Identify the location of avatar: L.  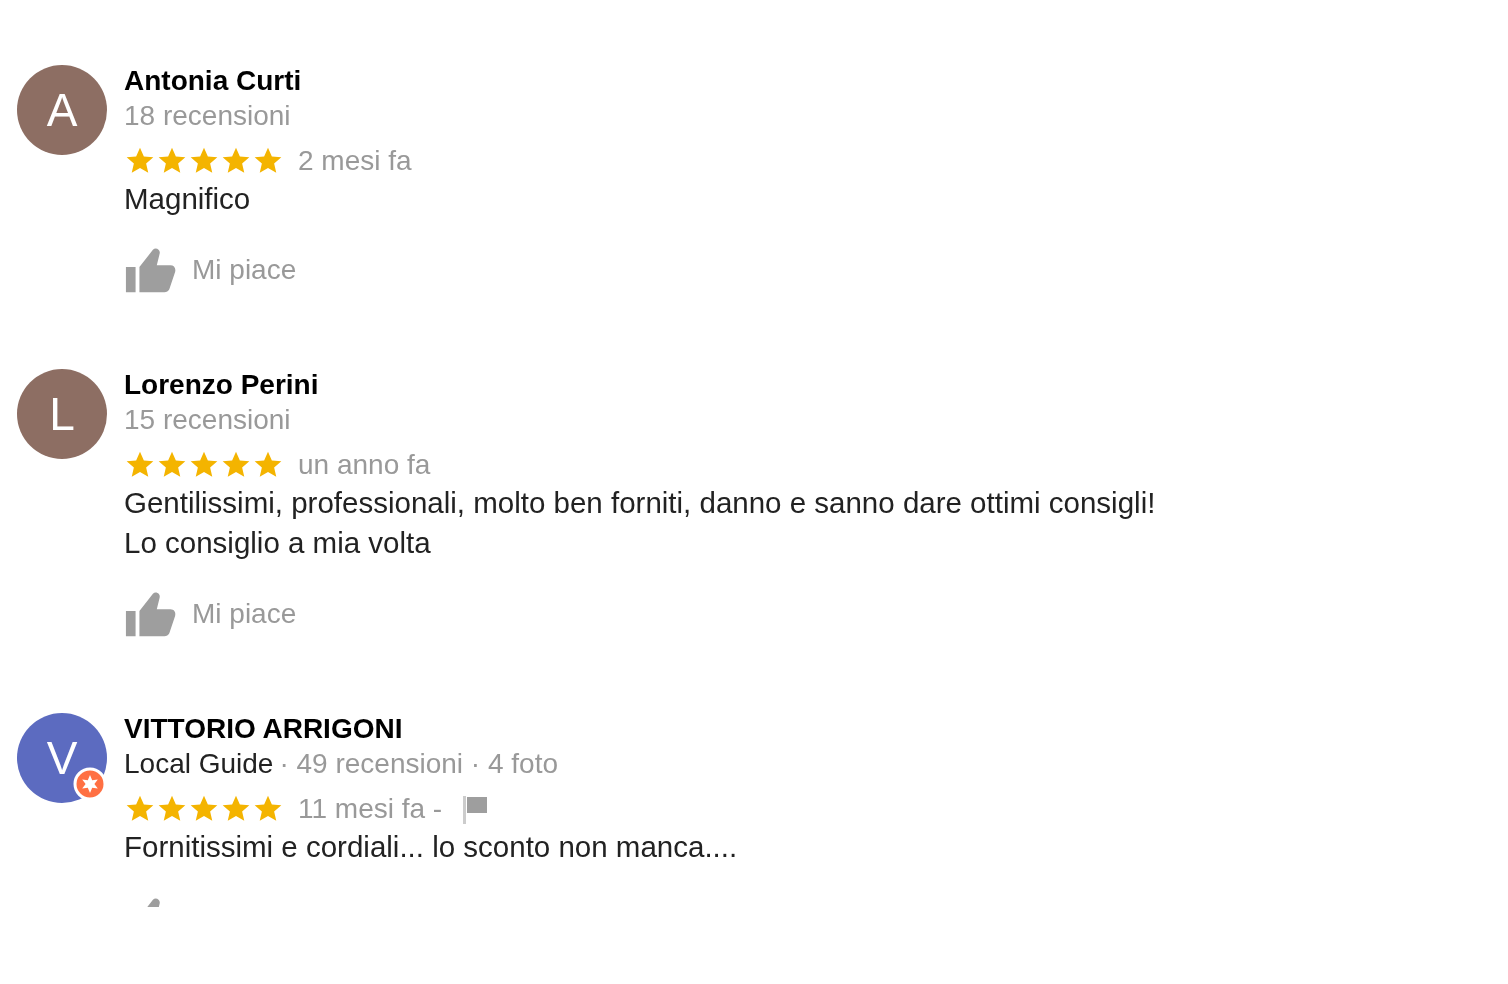
(62, 414).